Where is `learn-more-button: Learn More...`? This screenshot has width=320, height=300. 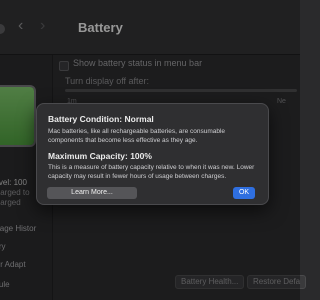
learn-more-button: Learn More... is located at coordinates (92, 193).